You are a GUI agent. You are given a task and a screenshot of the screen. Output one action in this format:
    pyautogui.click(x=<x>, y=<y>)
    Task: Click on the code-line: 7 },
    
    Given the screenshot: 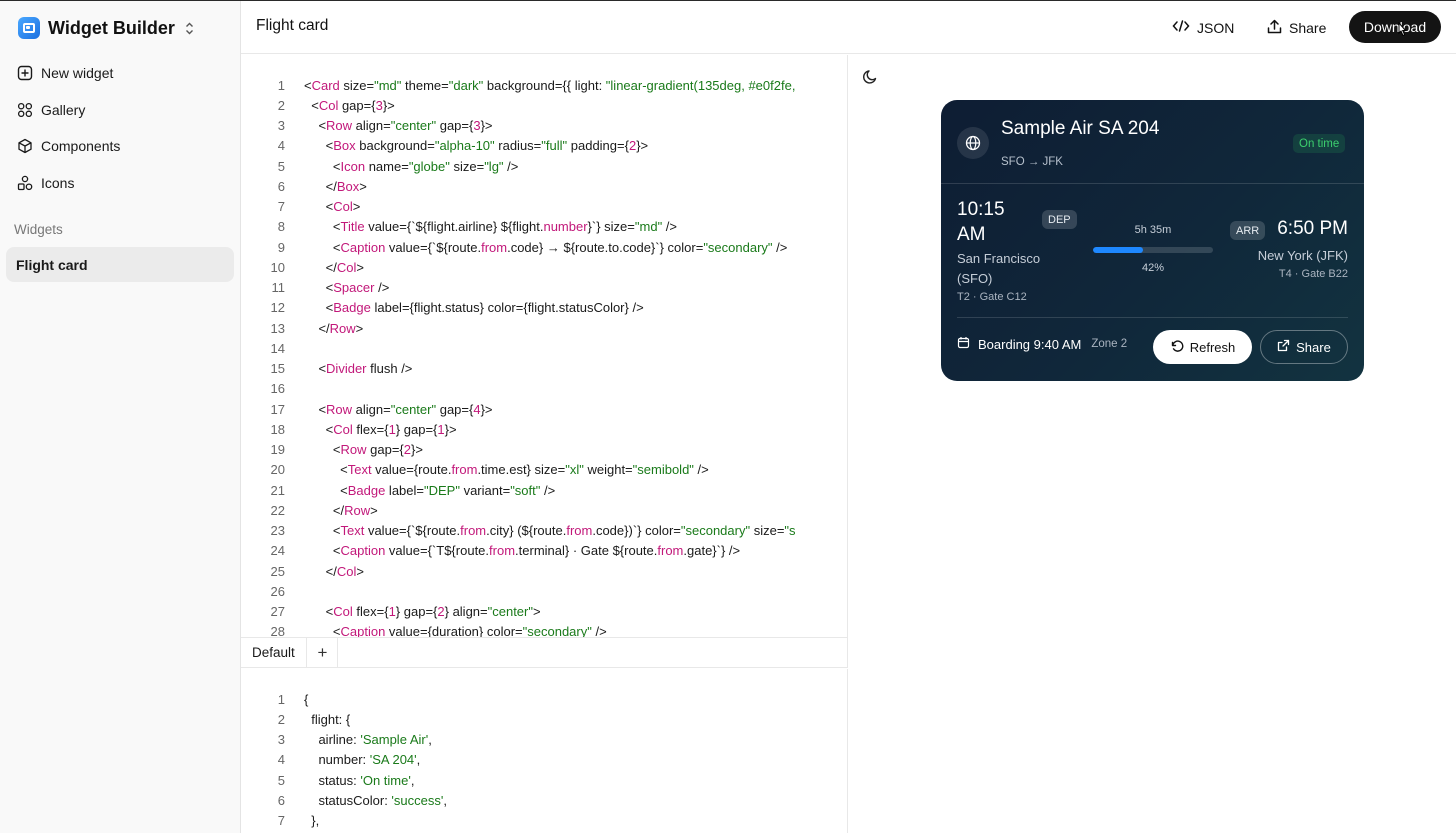 What is the action you would take?
    pyautogui.click(x=344, y=821)
    